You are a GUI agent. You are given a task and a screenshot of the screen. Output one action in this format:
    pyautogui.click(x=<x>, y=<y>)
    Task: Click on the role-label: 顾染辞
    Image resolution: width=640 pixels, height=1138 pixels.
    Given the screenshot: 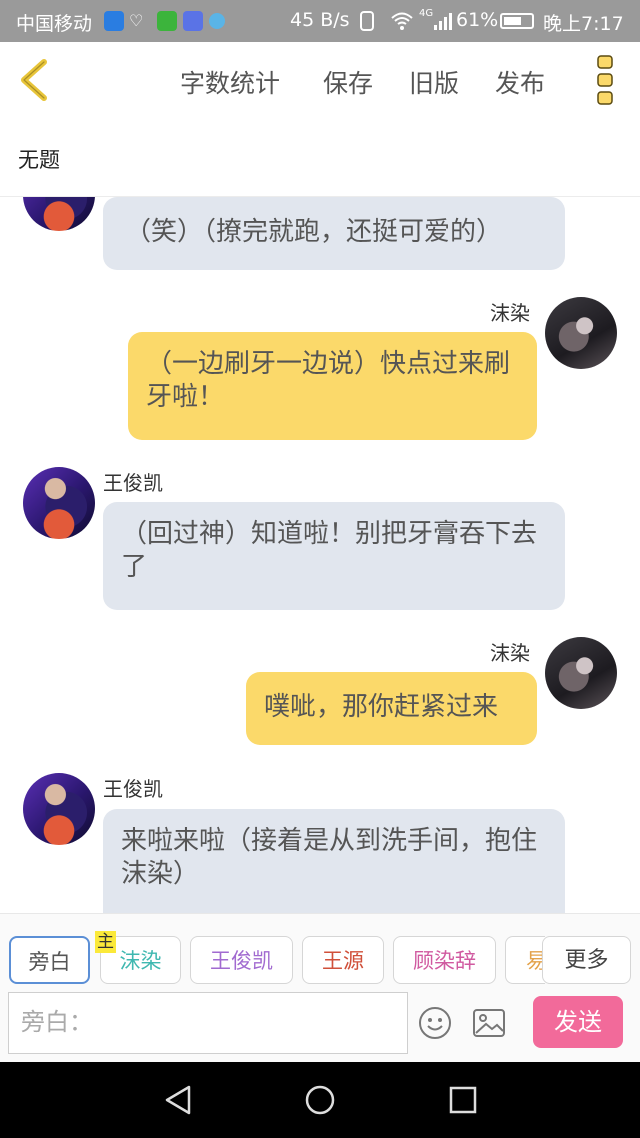 What is the action you would take?
    pyautogui.click(x=444, y=961)
    